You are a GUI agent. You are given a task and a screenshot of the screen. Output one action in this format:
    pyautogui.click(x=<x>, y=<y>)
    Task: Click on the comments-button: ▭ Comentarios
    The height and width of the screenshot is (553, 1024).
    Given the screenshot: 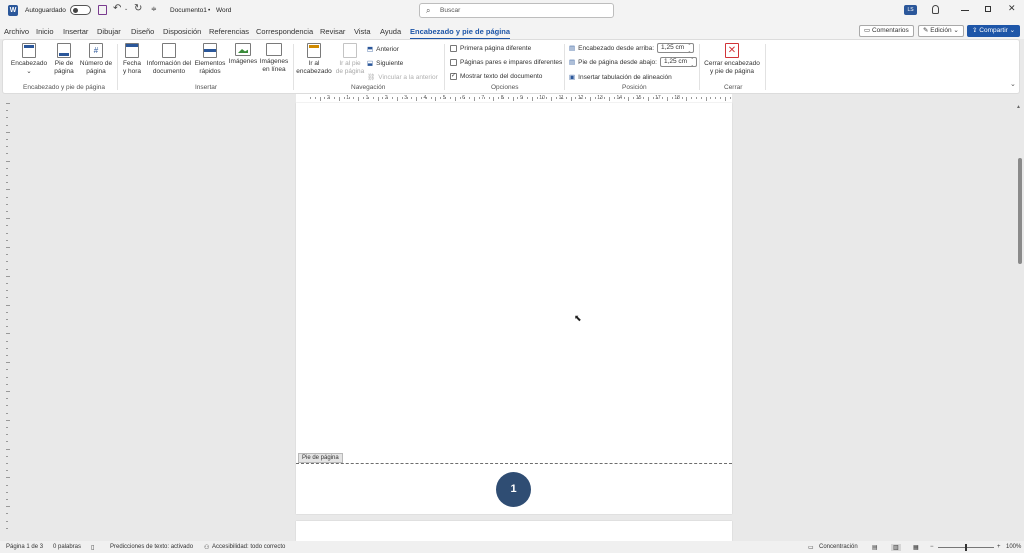 What is the action you would take?
    pyautogui.click(x=886, y=31)
    